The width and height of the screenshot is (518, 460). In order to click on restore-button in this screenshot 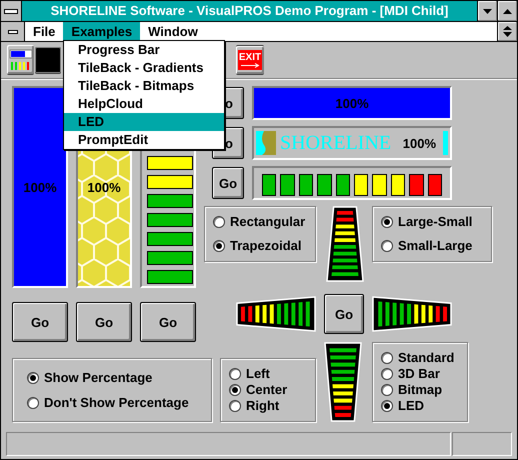, I will do `click(507, 31)`.